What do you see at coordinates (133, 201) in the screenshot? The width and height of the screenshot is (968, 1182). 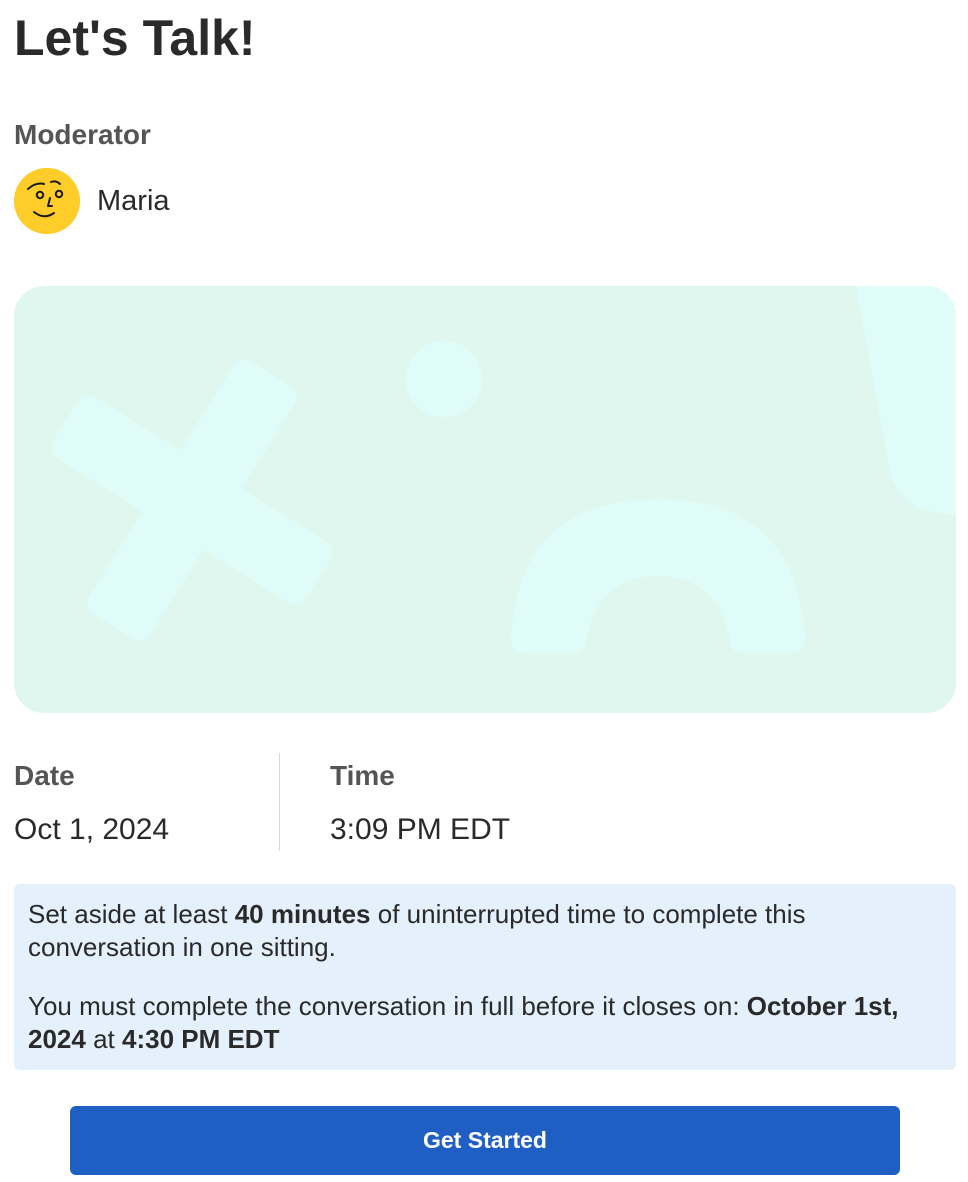 I see `moderator-name: Maria` at bounding box center [133, 201].